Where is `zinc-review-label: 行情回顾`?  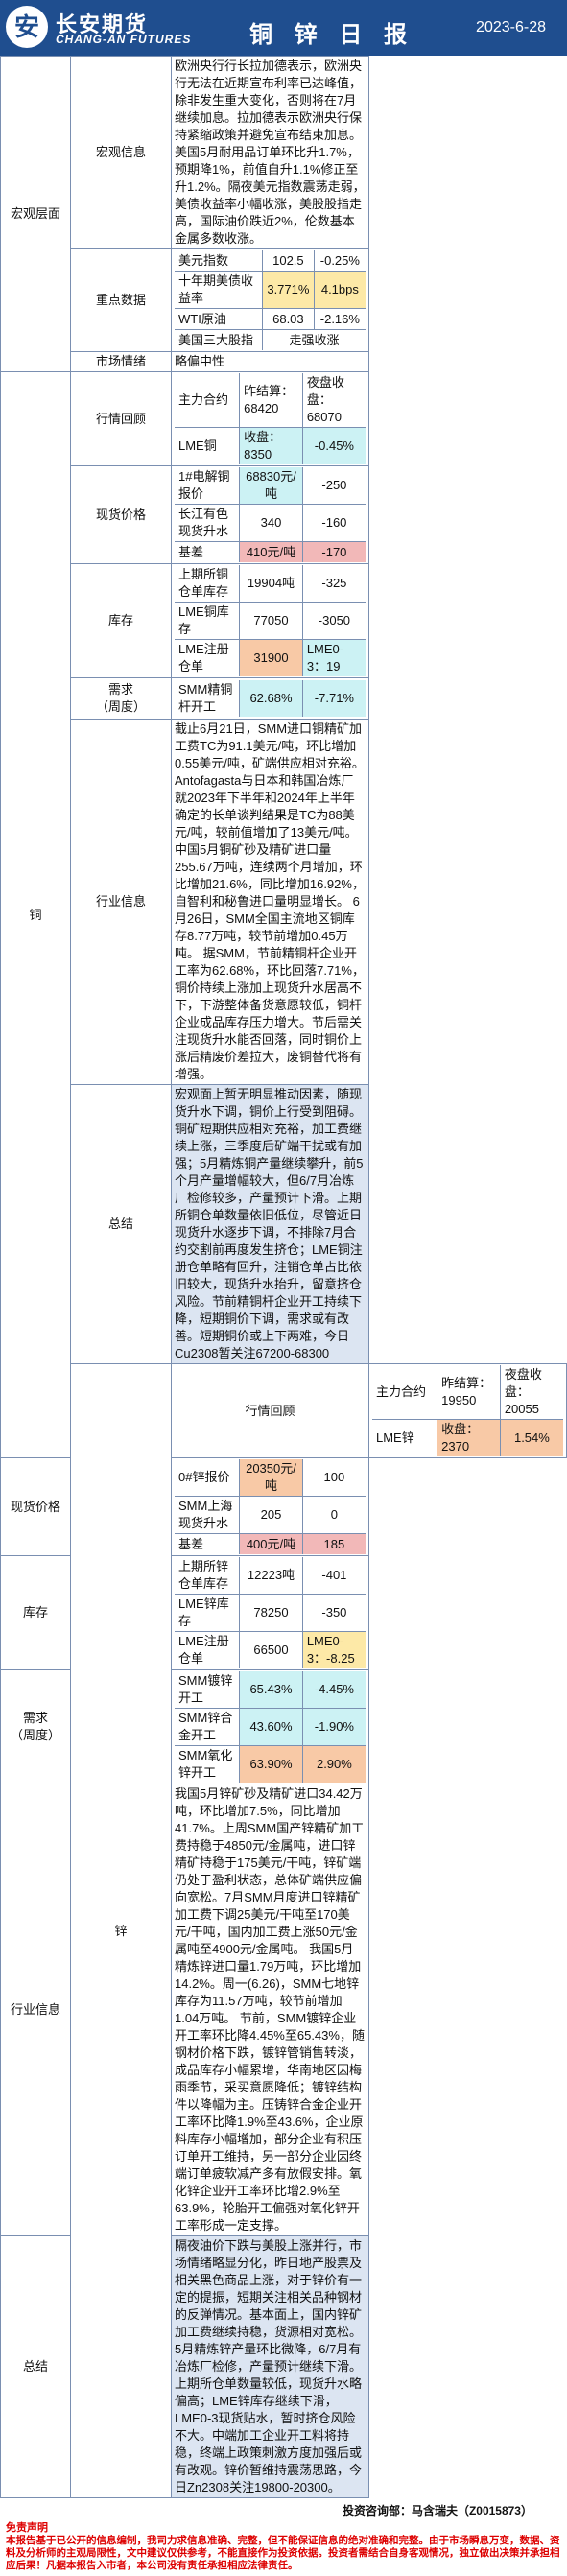
zinc-review-label: 行情回顾 is located at coordinates (270, 1411).